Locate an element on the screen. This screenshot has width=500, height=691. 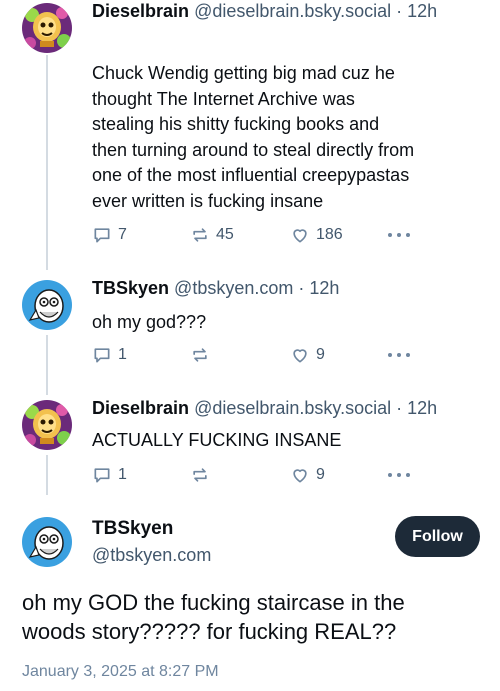
main-author-name: TBSkyen is located at coordinates (132, 529).